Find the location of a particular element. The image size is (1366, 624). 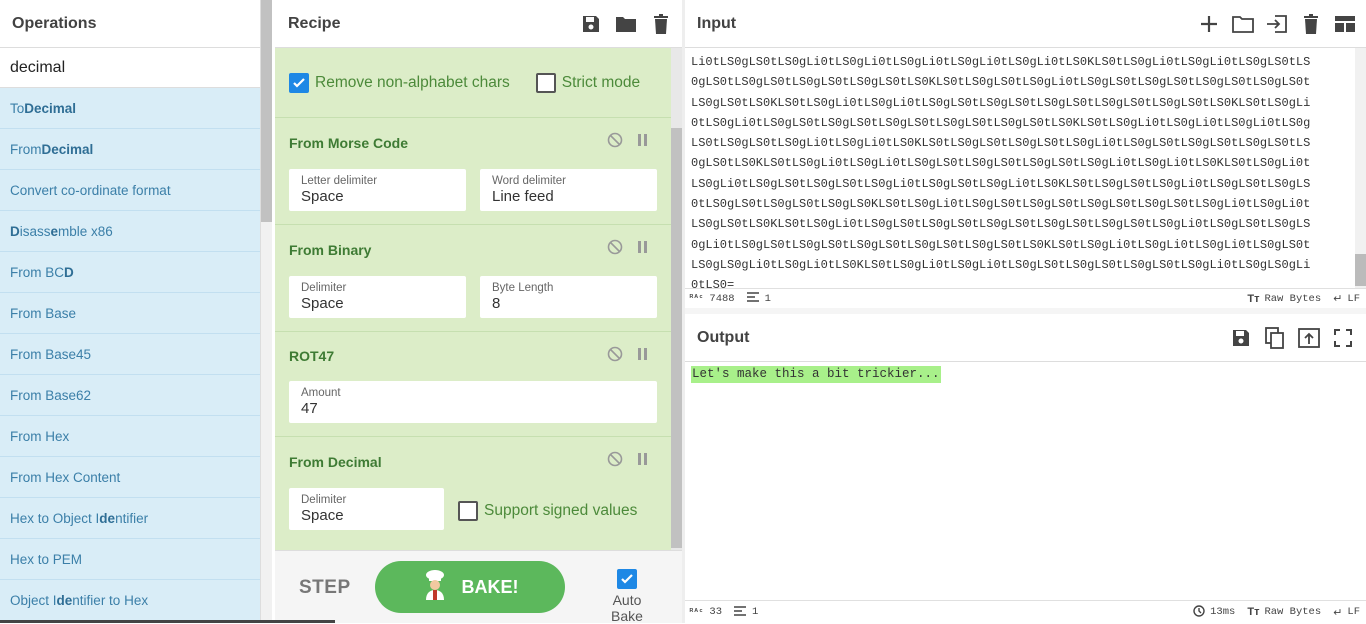

field-label: Word delimiter is located at coordinates (529, 181).